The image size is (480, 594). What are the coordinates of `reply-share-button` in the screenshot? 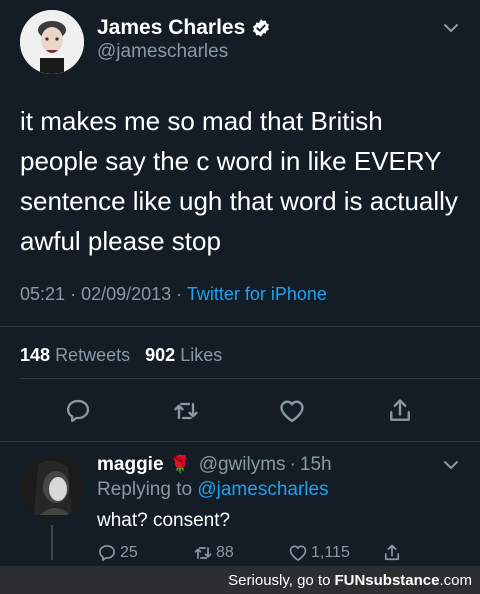 It's located at (393, 553).